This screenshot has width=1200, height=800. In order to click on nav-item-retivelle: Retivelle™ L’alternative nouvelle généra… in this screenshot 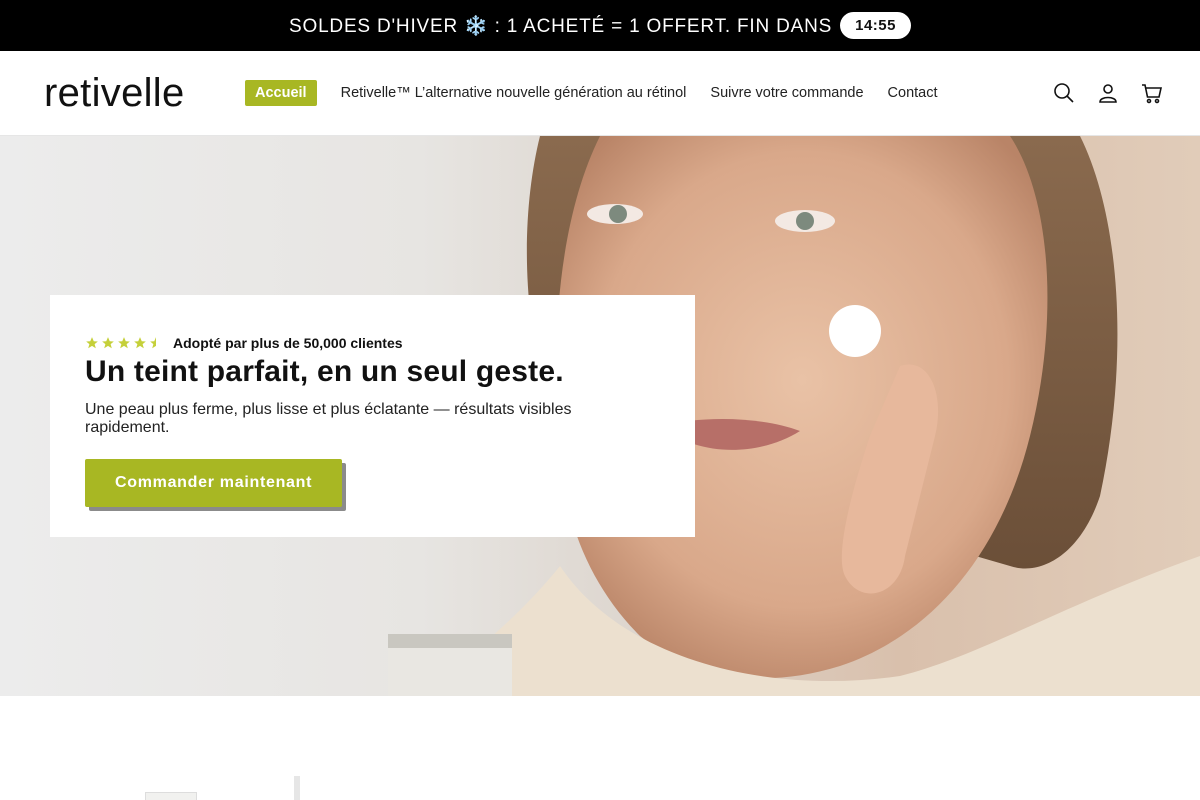, I will do `click(514, 93)`.